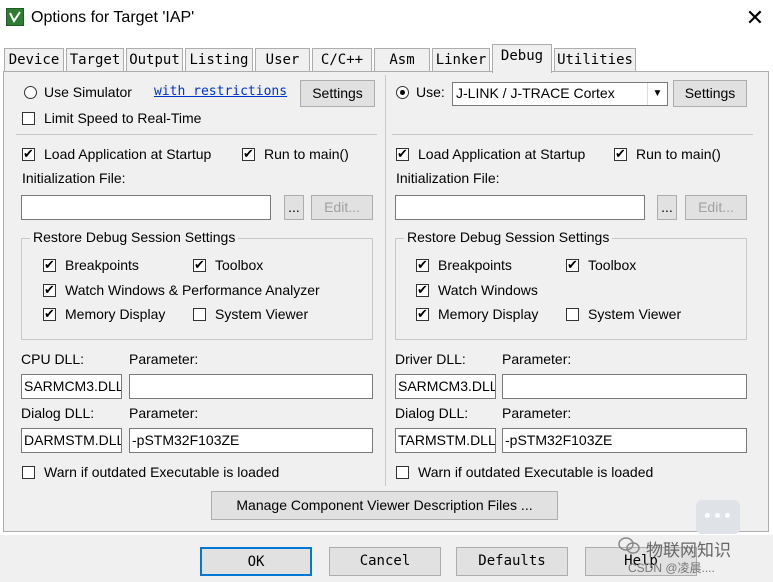  Describe the element at coordinates (488, 290) in the screenshot. I see `right-watch-label: Watch Windows` at that location.